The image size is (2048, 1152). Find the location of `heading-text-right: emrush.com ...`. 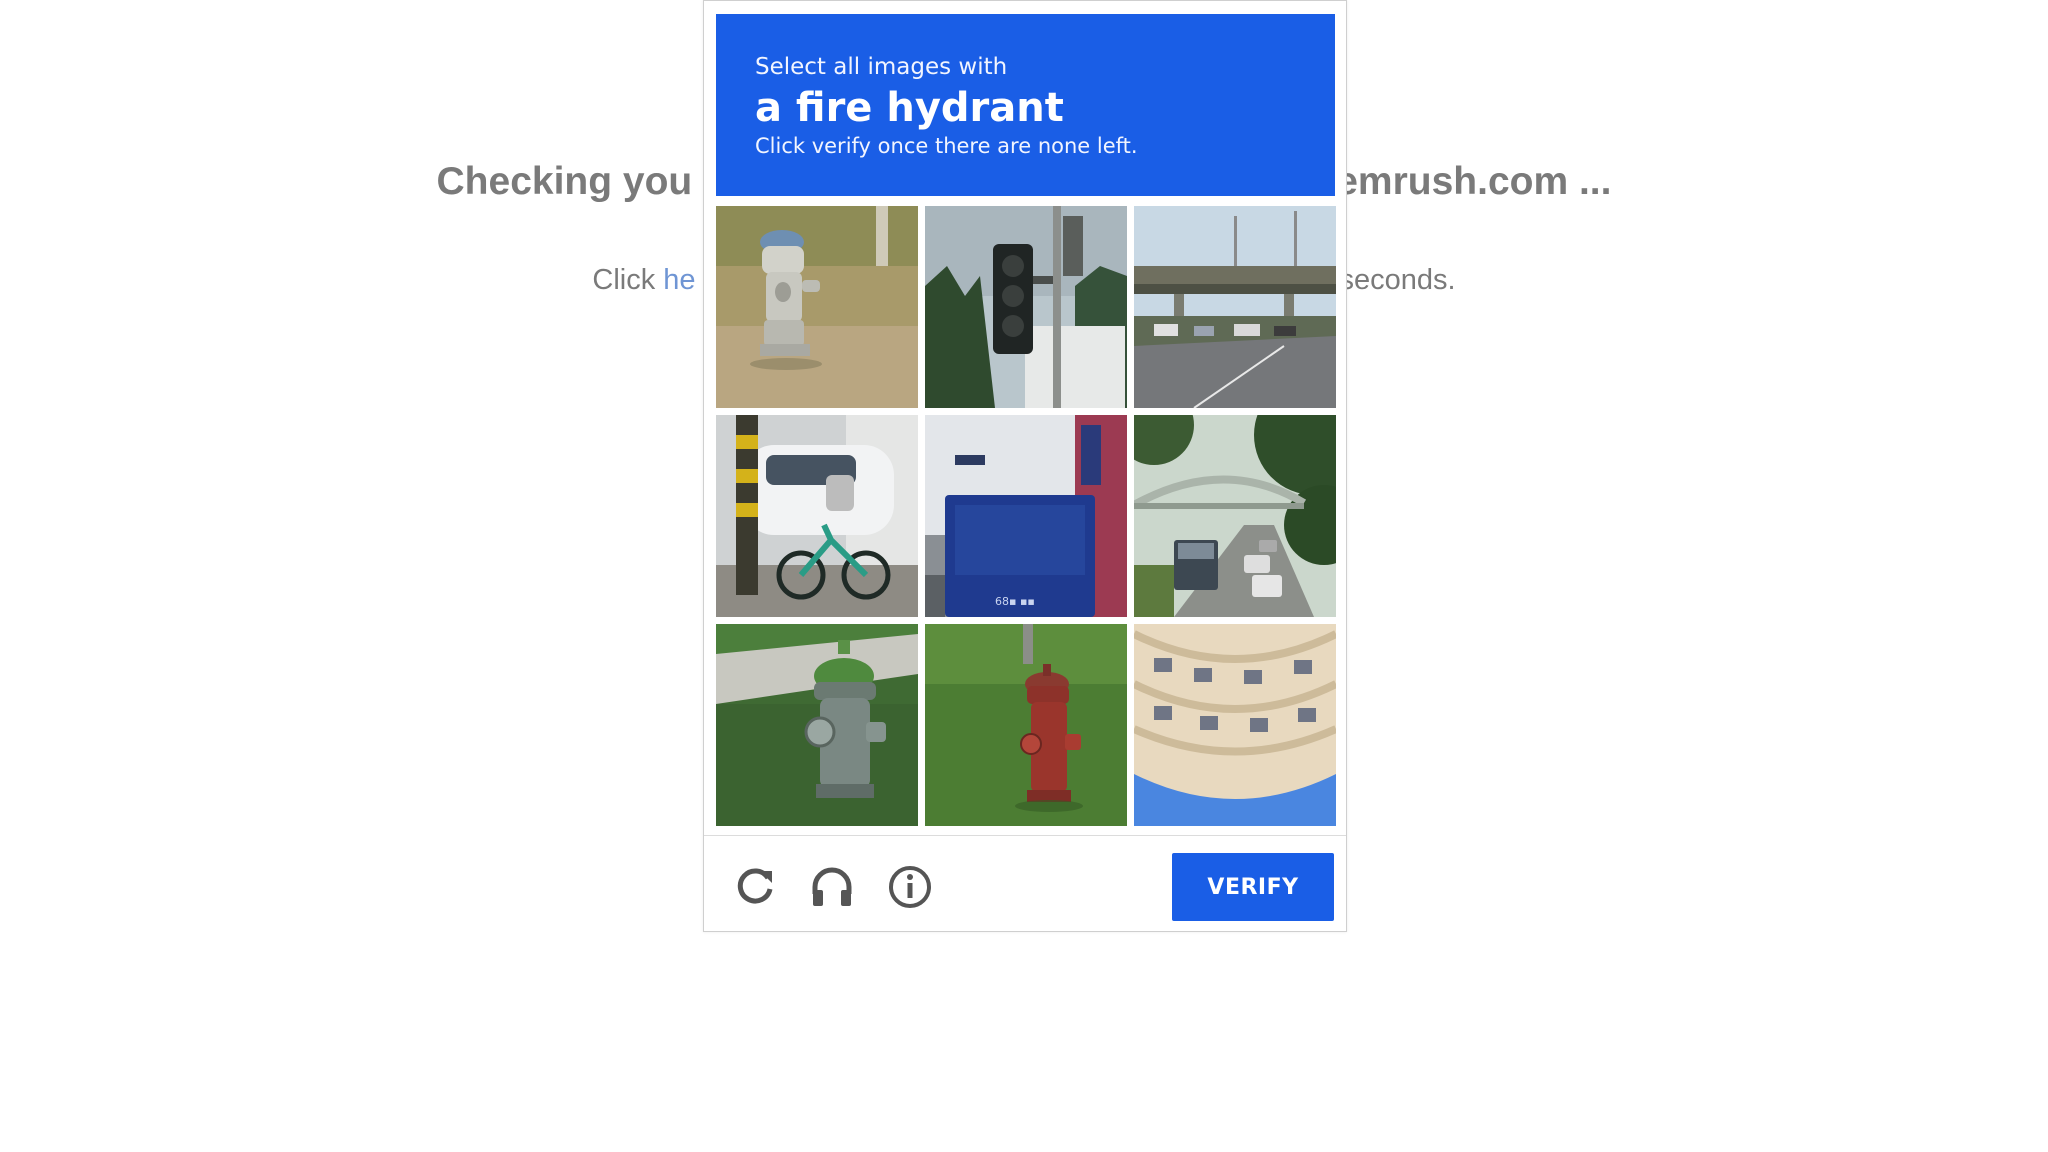

heading-text-right: emrush.com ... is located at coordinates (1474, 181).